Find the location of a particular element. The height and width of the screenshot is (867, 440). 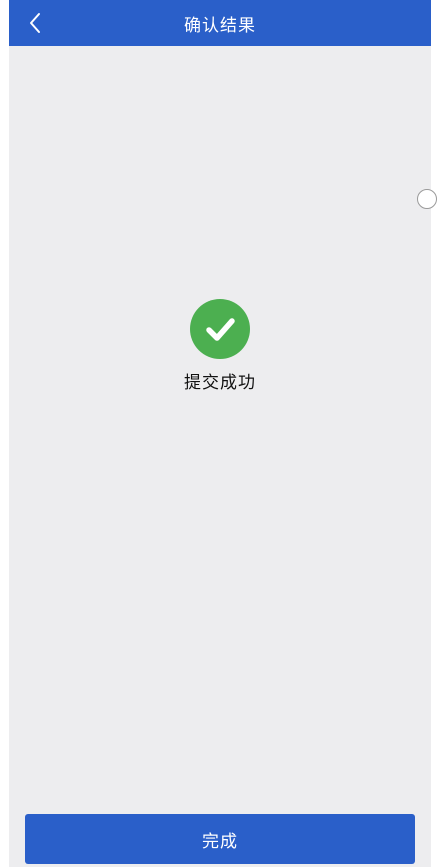

chevron-left-icon is located at coordinates (35, 23).